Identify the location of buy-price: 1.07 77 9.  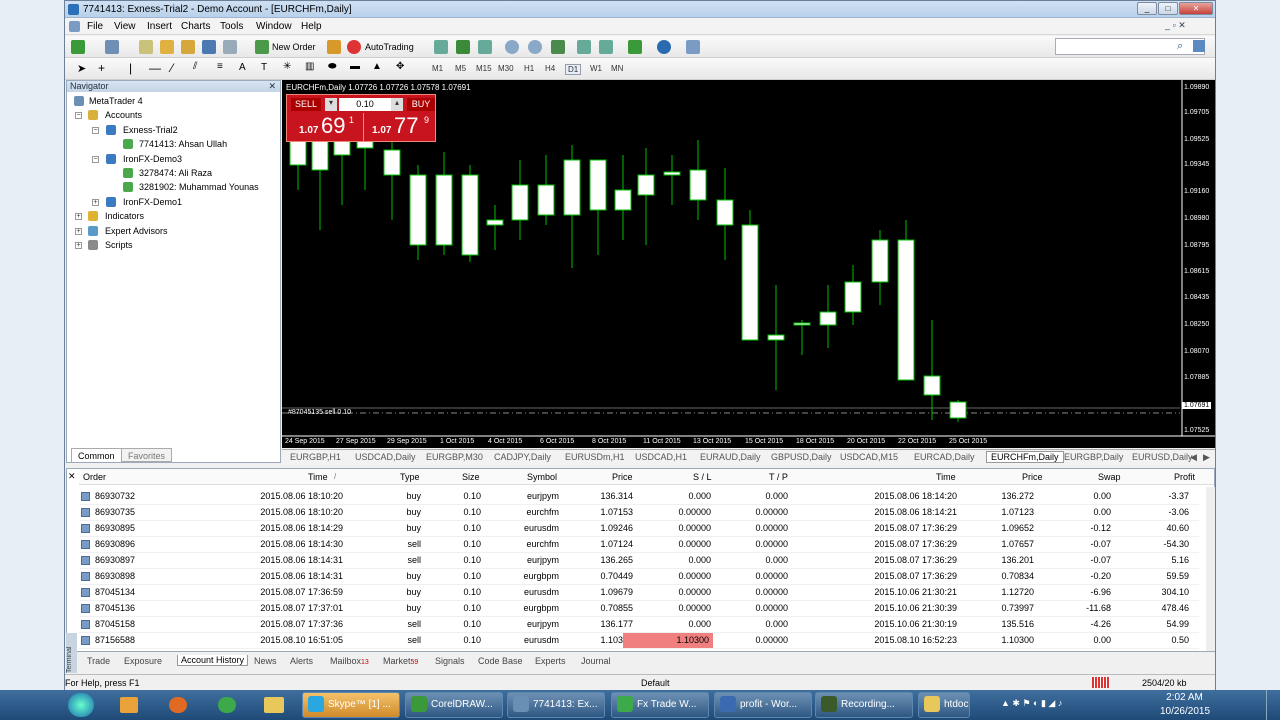
(399, 127).